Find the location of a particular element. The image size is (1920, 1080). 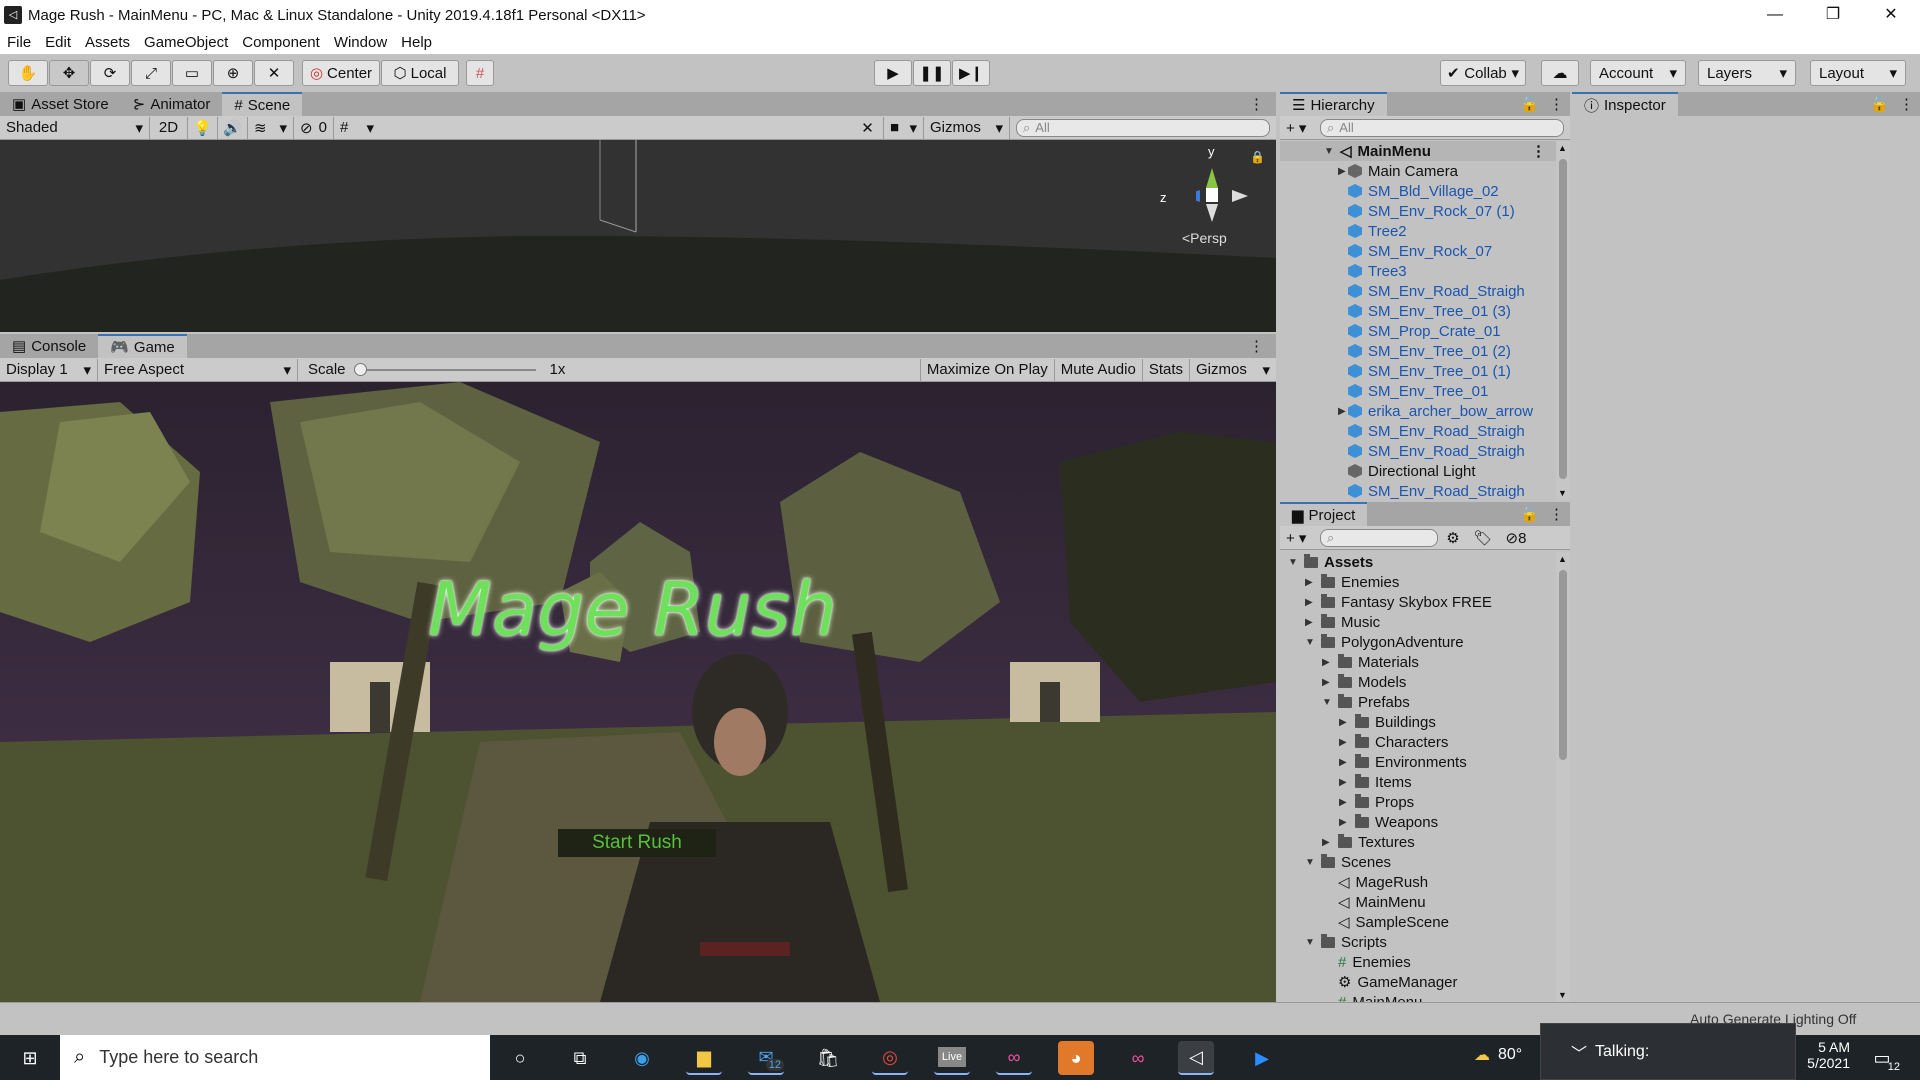

rotate-tool-icon: ⟳ is located at coordinates (110, 73).